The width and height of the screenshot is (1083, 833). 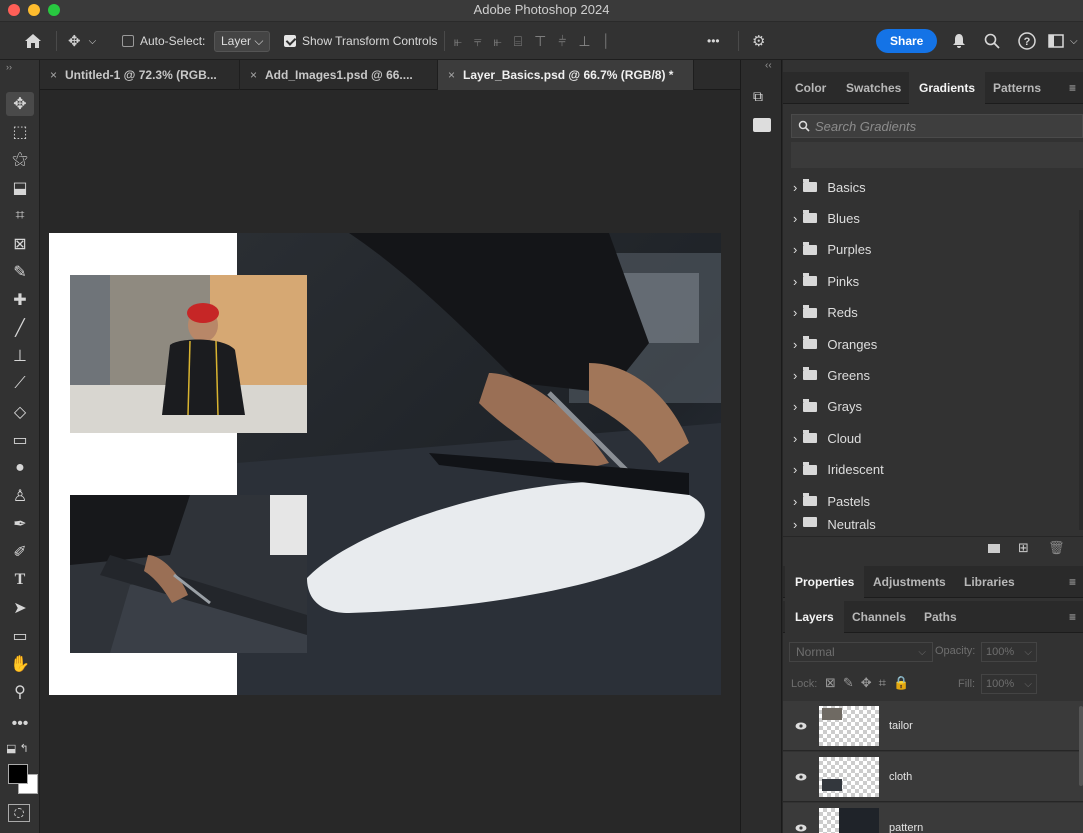 What do you see at coordinates (19, 813) in the screenshot?
I see `quick-mask-button` at bounding box center [19, 813].